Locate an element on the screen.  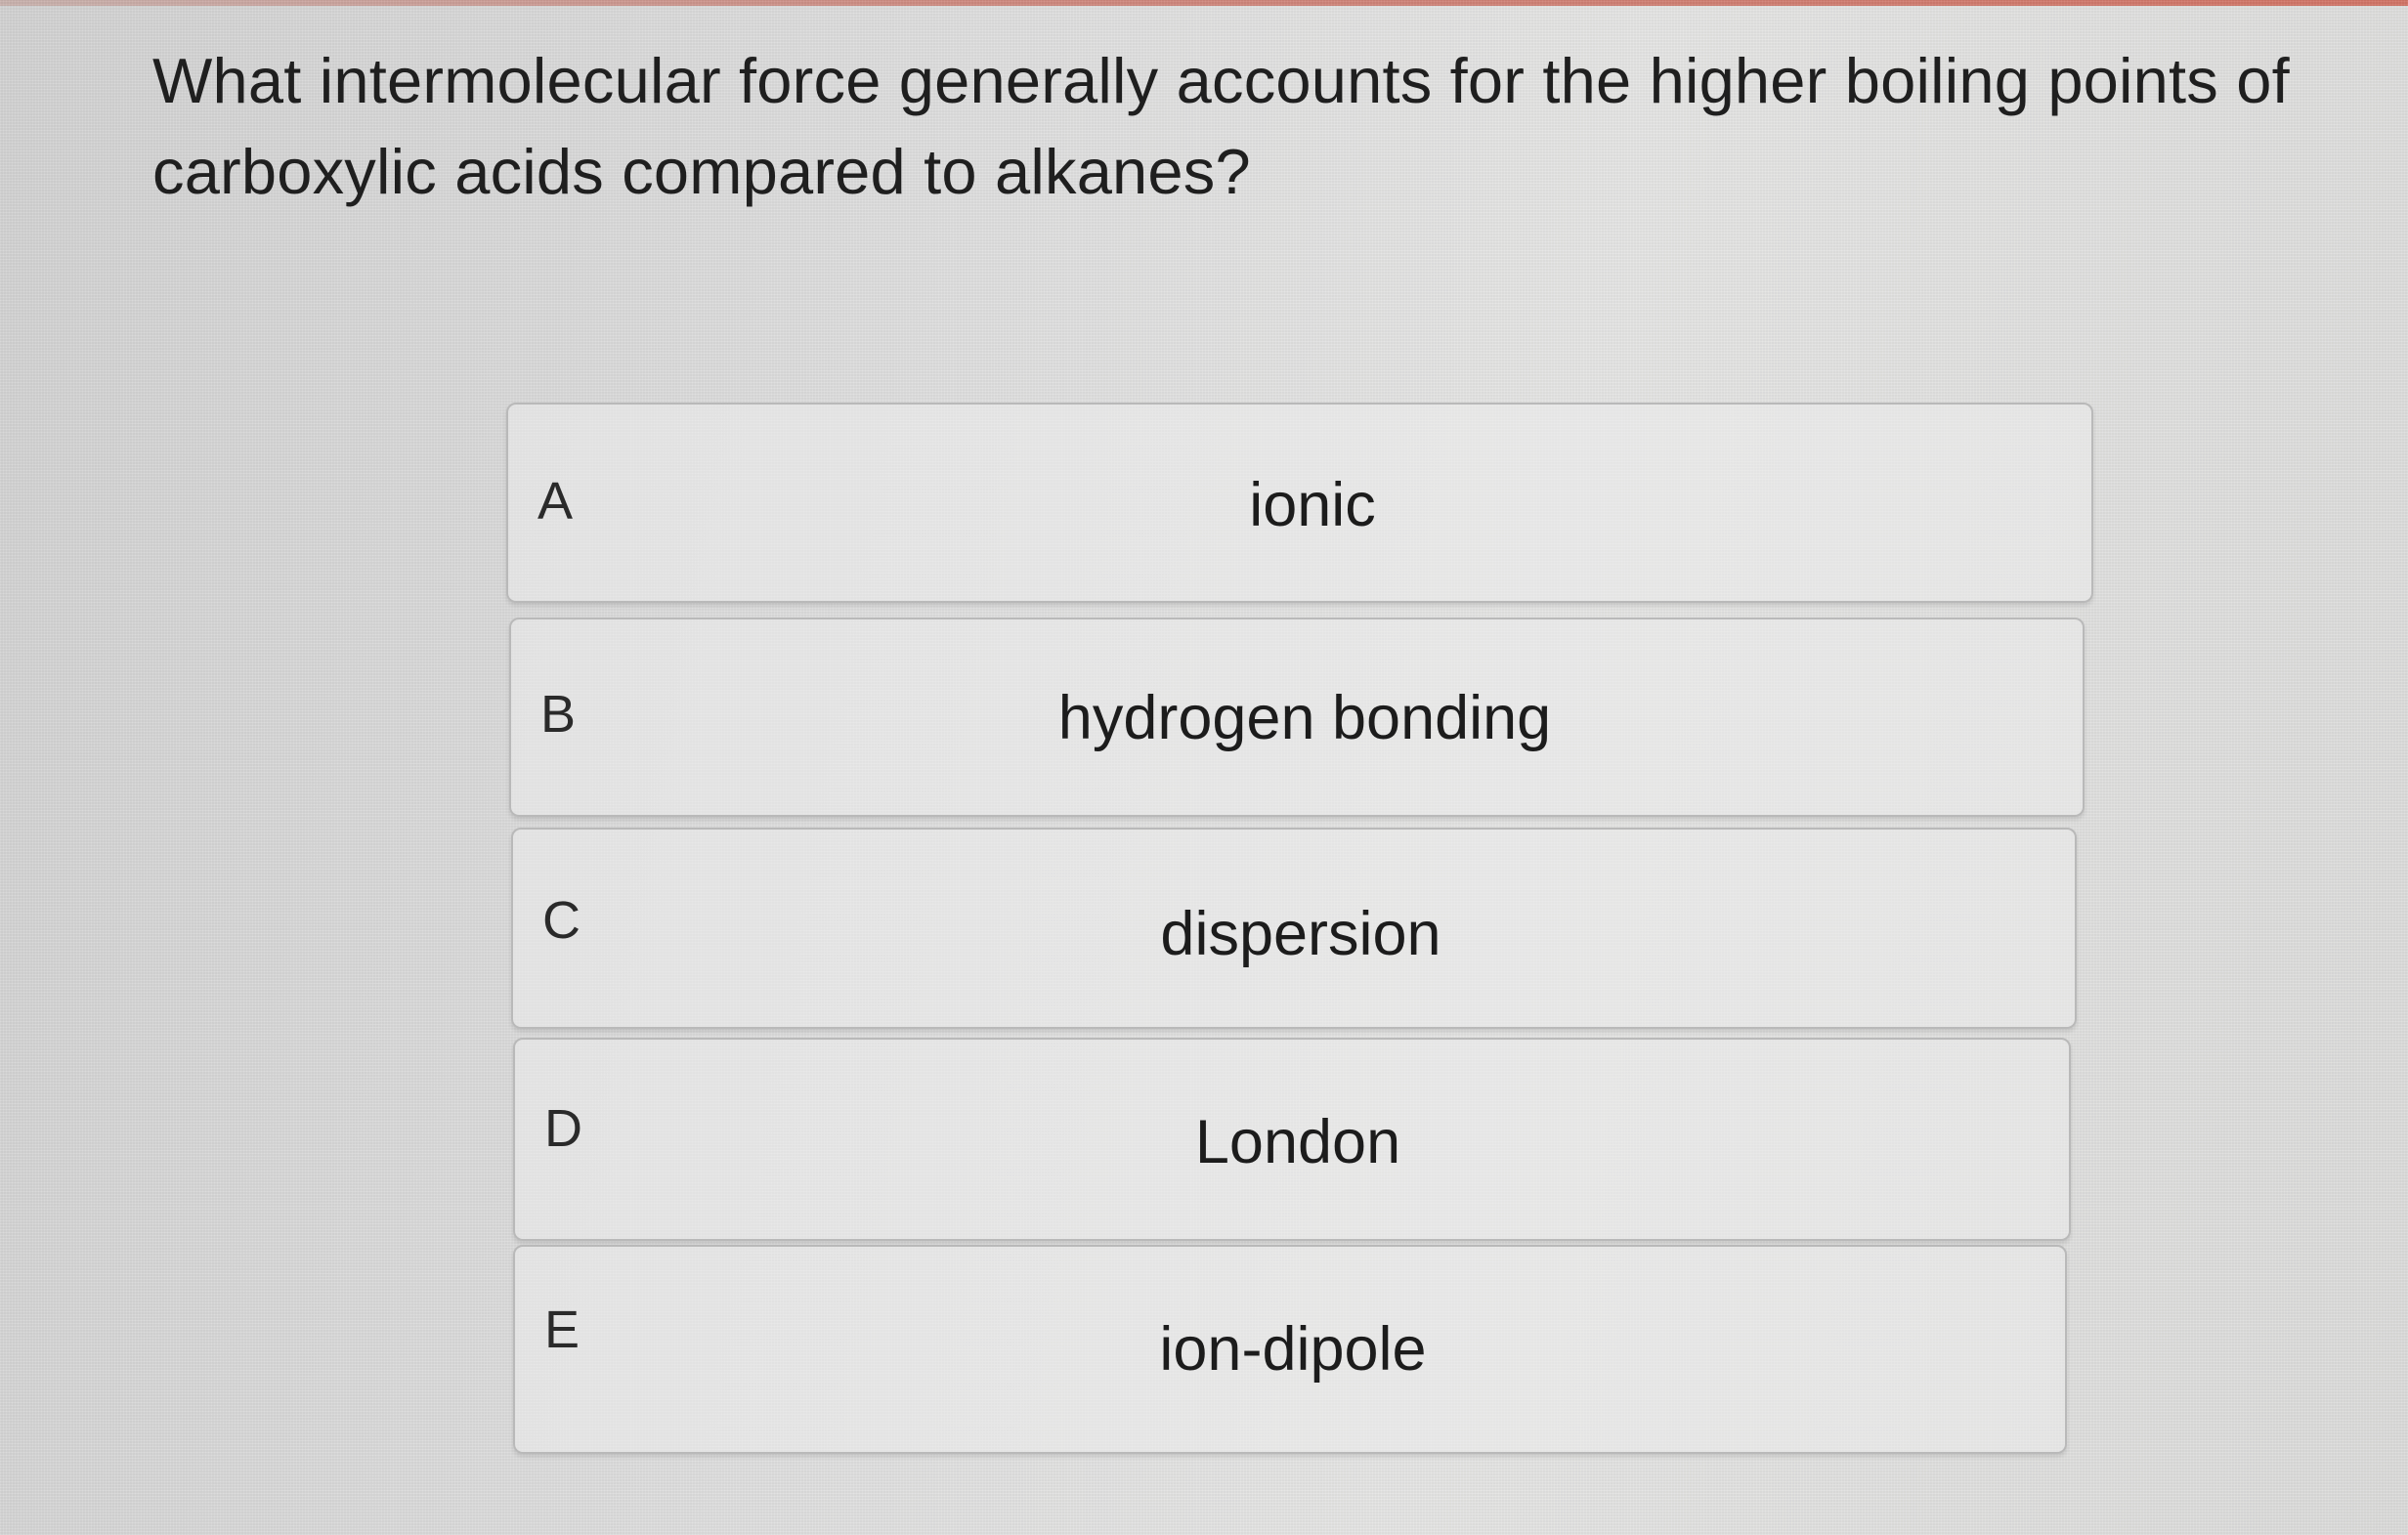
answer-option-c: C dispersion is located at coordinates (1294, 928).